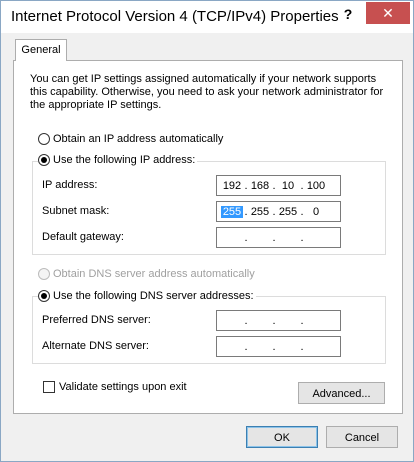  I want to click on obtain-dns-auto-label: Obtain DNS server address automatically, so click(154, 274).